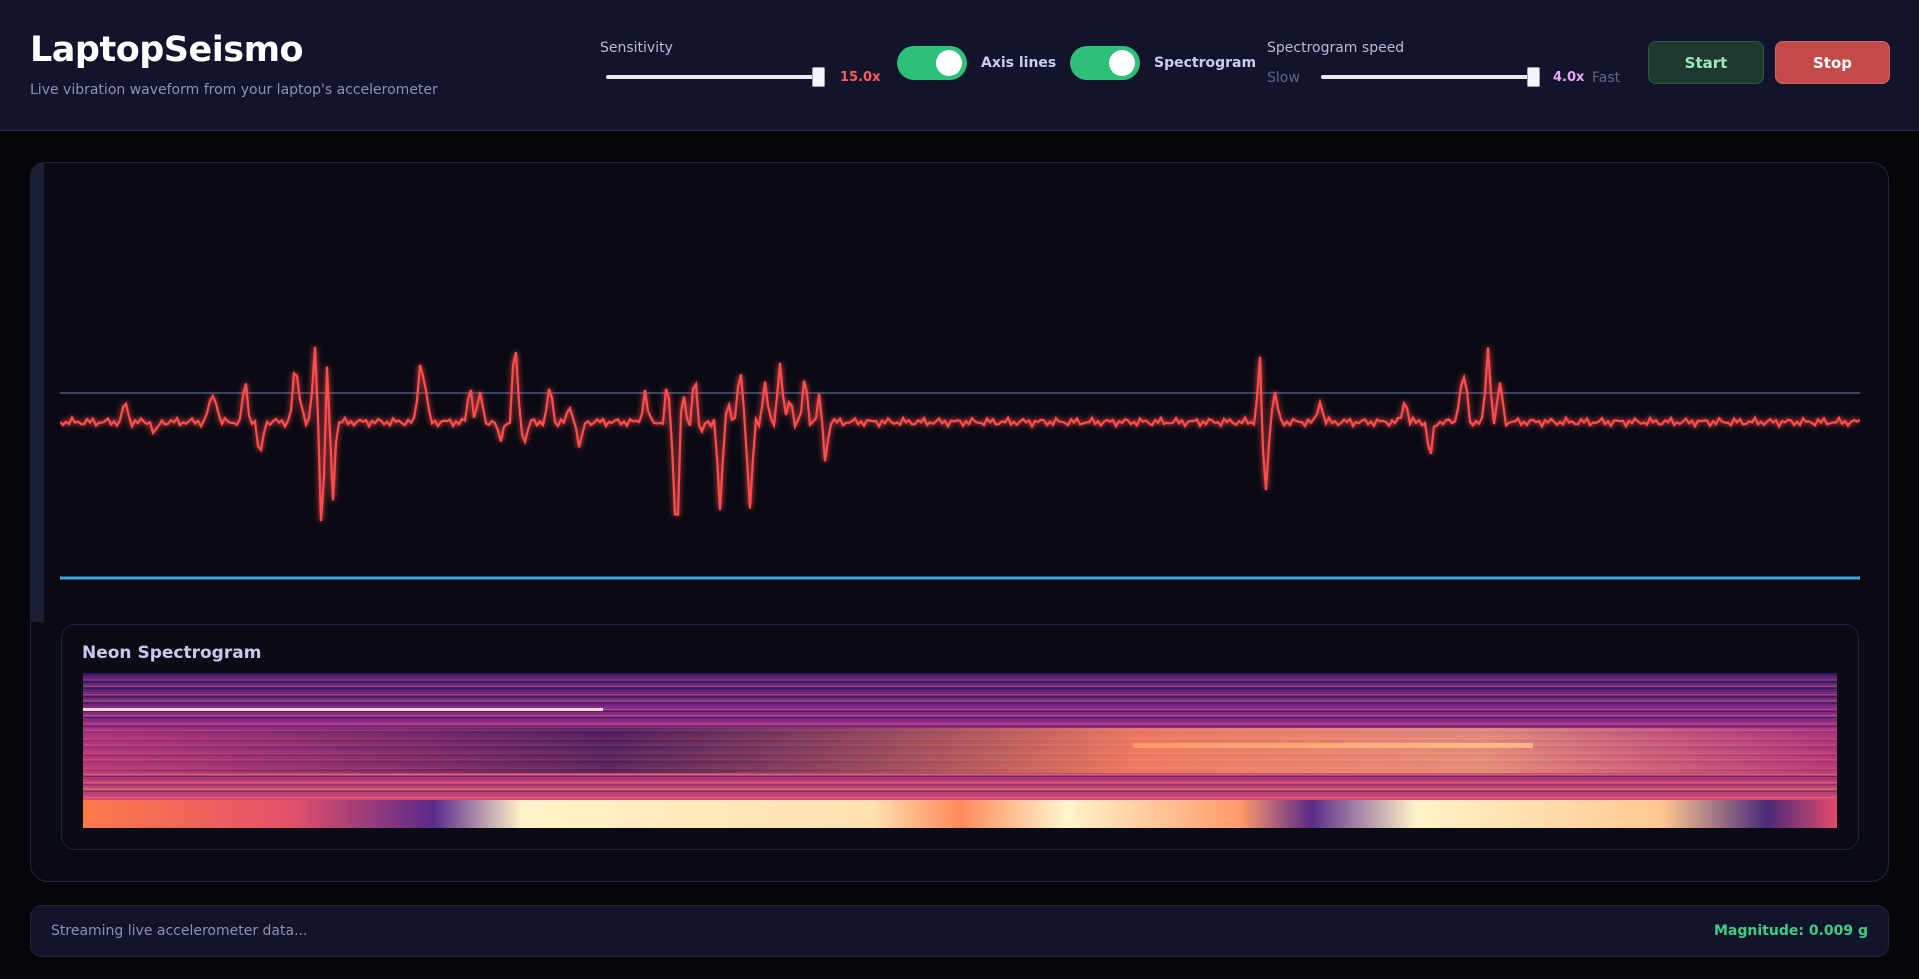  Describe the element at coordinates (818, 77) in the screenshot. I see `sensitivity-slider-thumb` at that location.